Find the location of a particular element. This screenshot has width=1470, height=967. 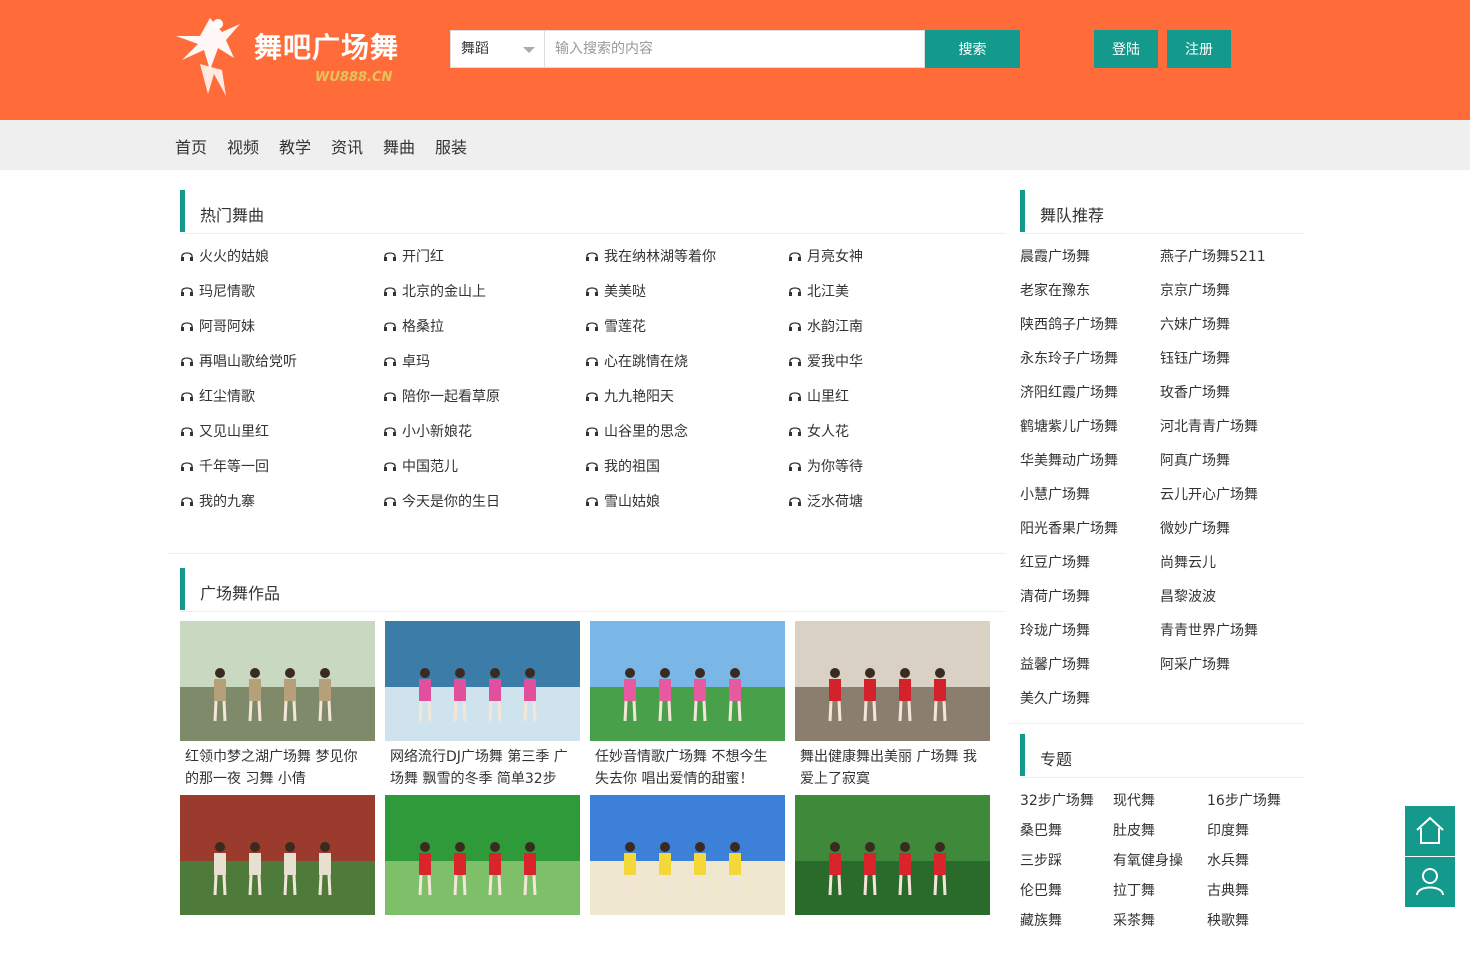

hot-song-link: 中国范儿 is located at coordinates (420, 466).